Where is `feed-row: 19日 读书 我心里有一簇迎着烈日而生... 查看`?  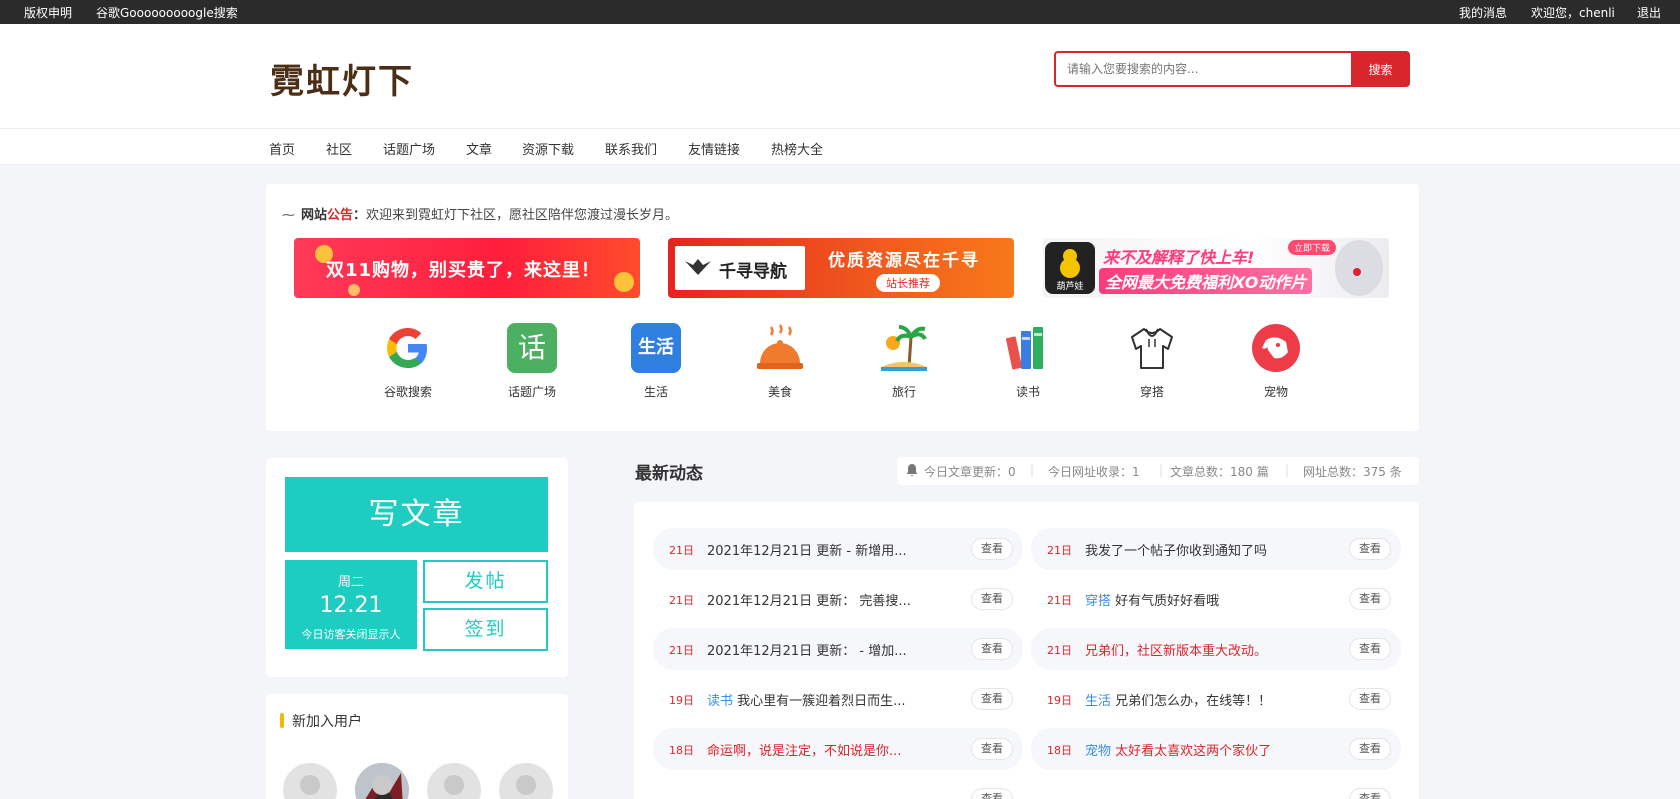 feed-row: 19日 读书 我心里有一簇迎着烈日而生... 查看 is located at coordinates (838, 699).